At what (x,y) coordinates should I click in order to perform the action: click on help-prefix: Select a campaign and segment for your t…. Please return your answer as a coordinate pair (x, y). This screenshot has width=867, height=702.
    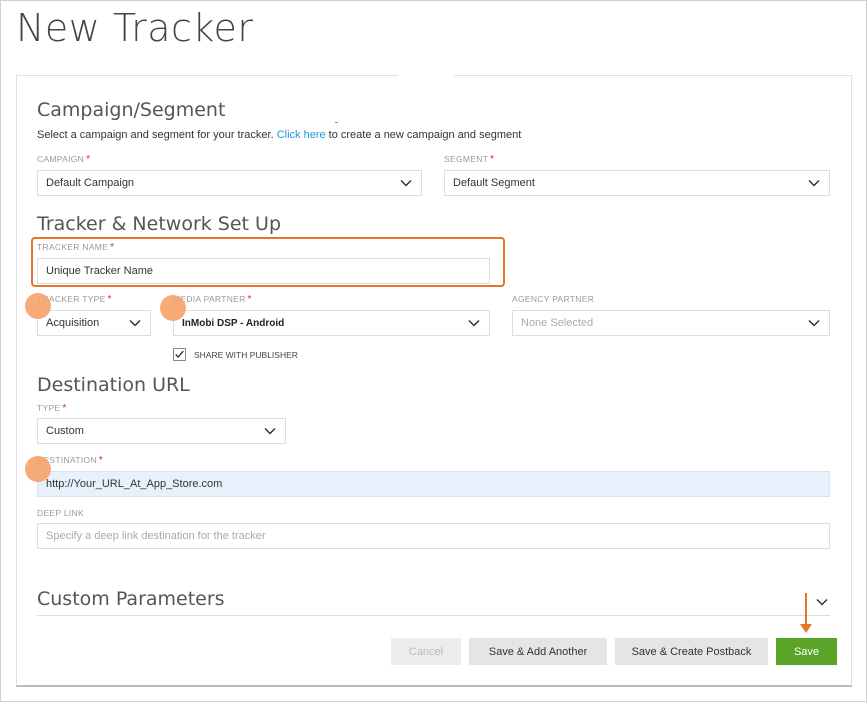
    Looking at the image, I should click on (155, 135).